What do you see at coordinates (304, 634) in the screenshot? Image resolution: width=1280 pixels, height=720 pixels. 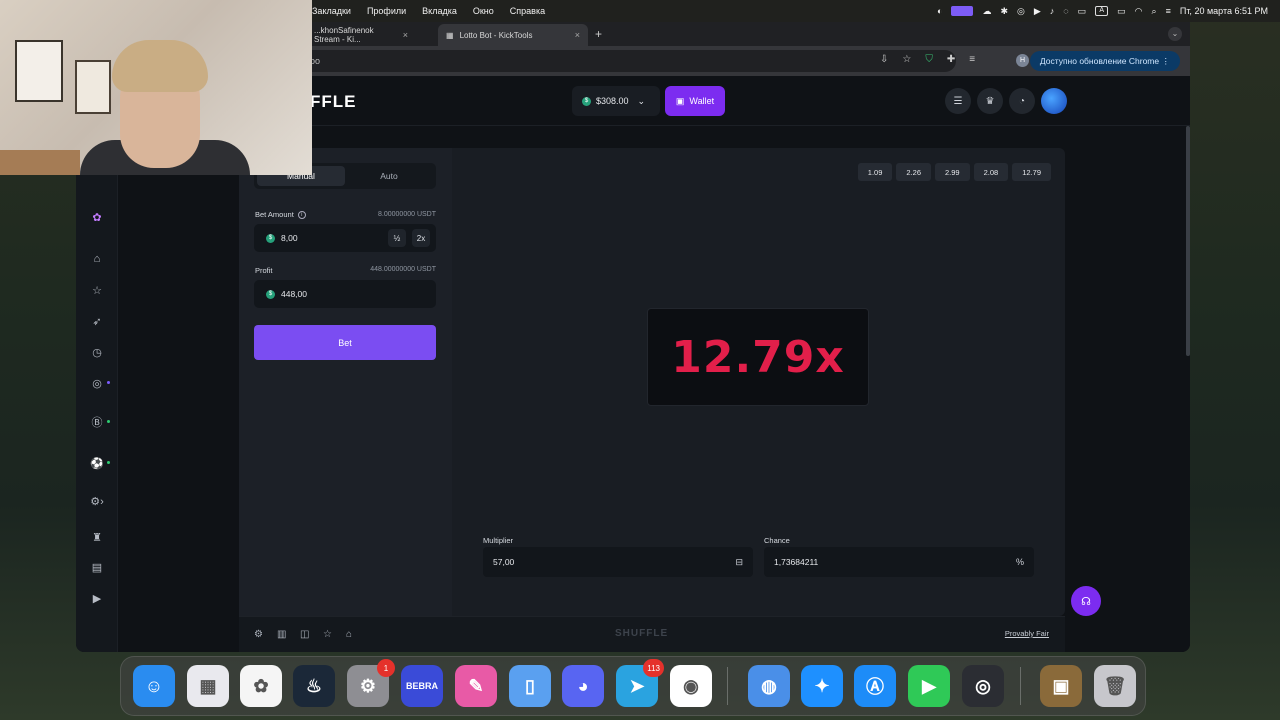 I see `chart-icon: ◫` at bounding box center [304, 634].